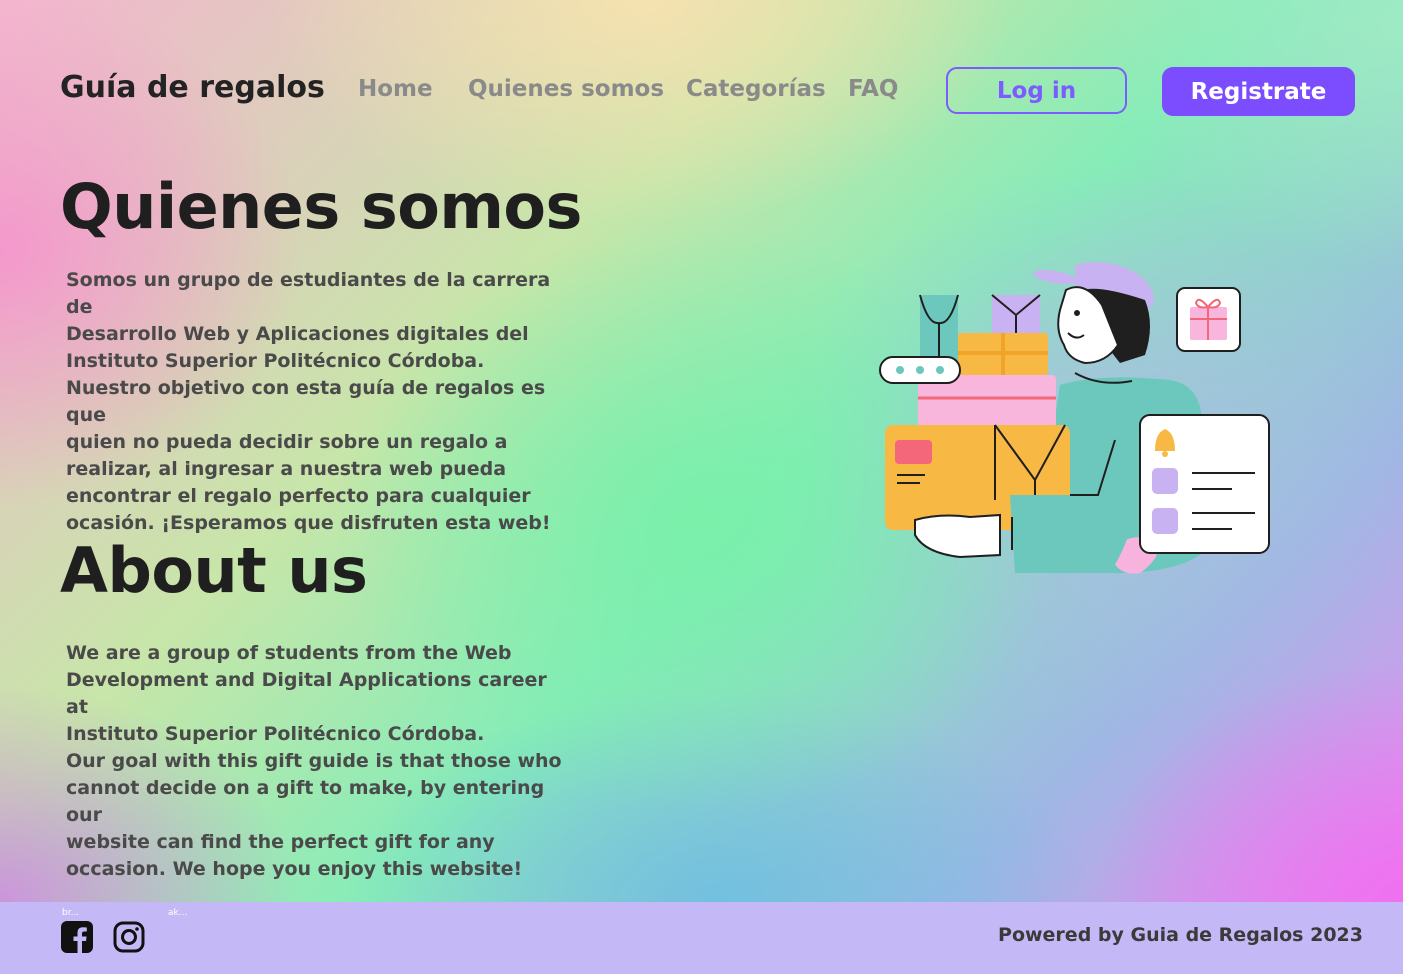  I want to click on about-us-title: About us, so click(214, 570).